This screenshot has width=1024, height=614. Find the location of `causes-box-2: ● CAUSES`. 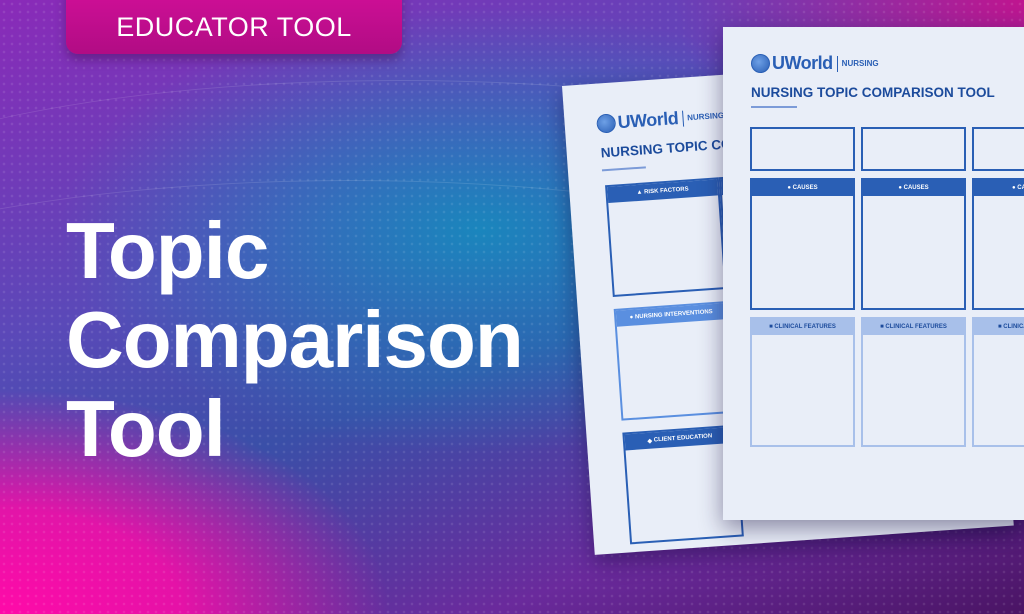

causes-box-2: ● CAUSES is located at coordinates (913, 244).